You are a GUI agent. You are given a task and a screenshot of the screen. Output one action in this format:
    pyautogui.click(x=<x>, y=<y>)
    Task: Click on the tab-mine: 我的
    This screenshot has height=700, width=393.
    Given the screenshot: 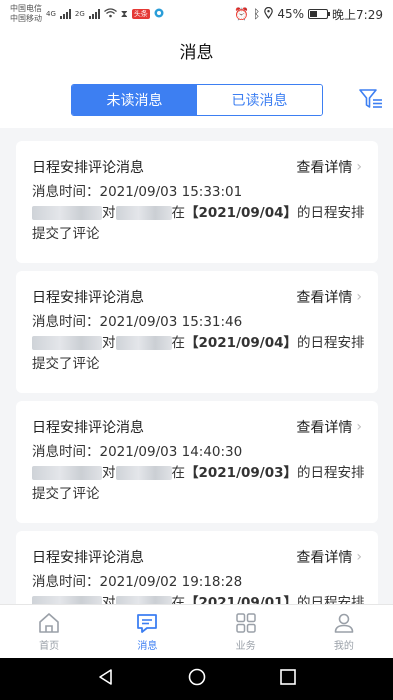 What is the action you would take?
    pyautogui.click(x=344, y=631)
    